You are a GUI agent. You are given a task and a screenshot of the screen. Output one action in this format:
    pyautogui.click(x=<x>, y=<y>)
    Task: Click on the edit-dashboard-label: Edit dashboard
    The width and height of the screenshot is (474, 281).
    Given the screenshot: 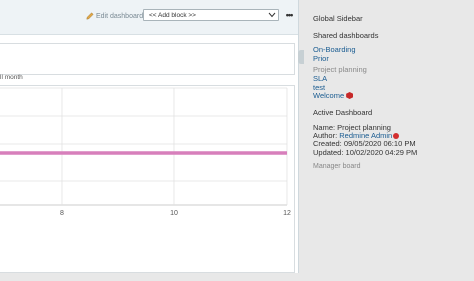 What is the action you would take?
    pyautogui.click(x=120, y=16)
    